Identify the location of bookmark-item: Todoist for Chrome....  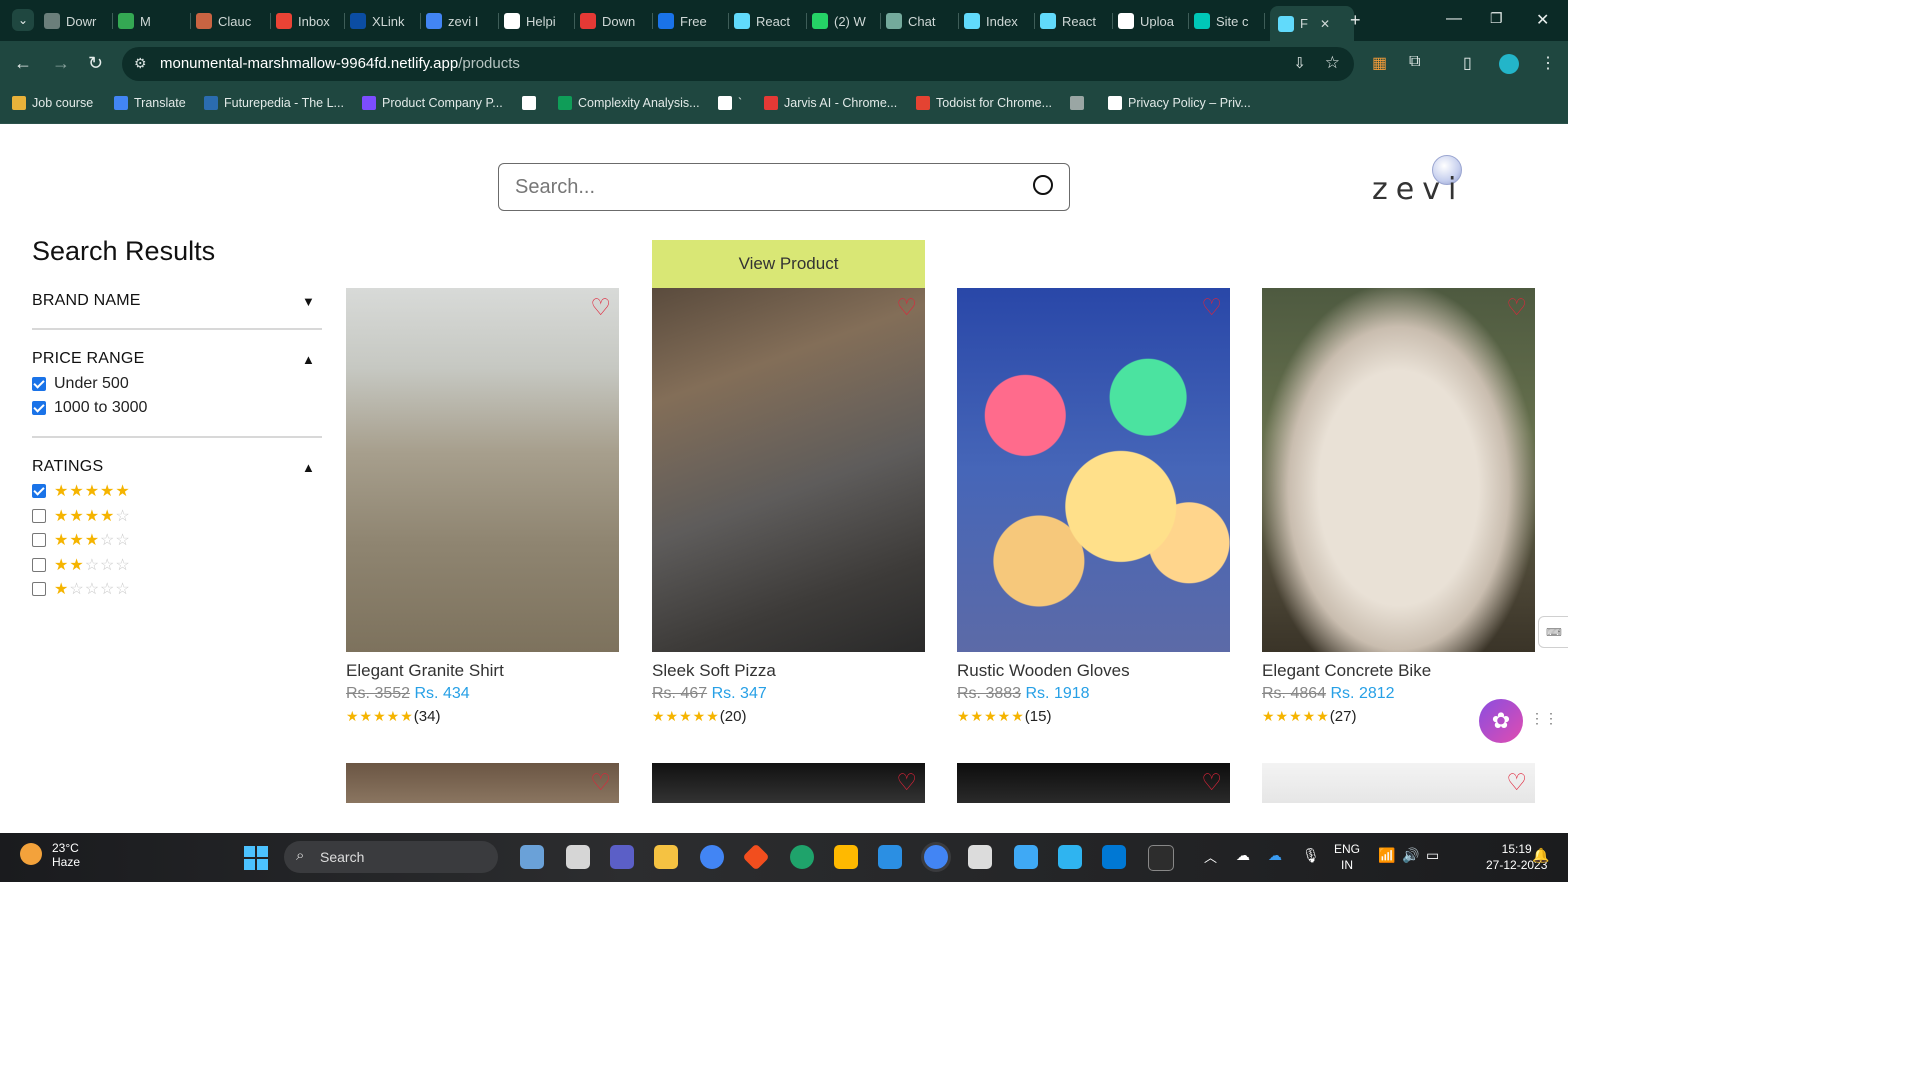
(984, 103).